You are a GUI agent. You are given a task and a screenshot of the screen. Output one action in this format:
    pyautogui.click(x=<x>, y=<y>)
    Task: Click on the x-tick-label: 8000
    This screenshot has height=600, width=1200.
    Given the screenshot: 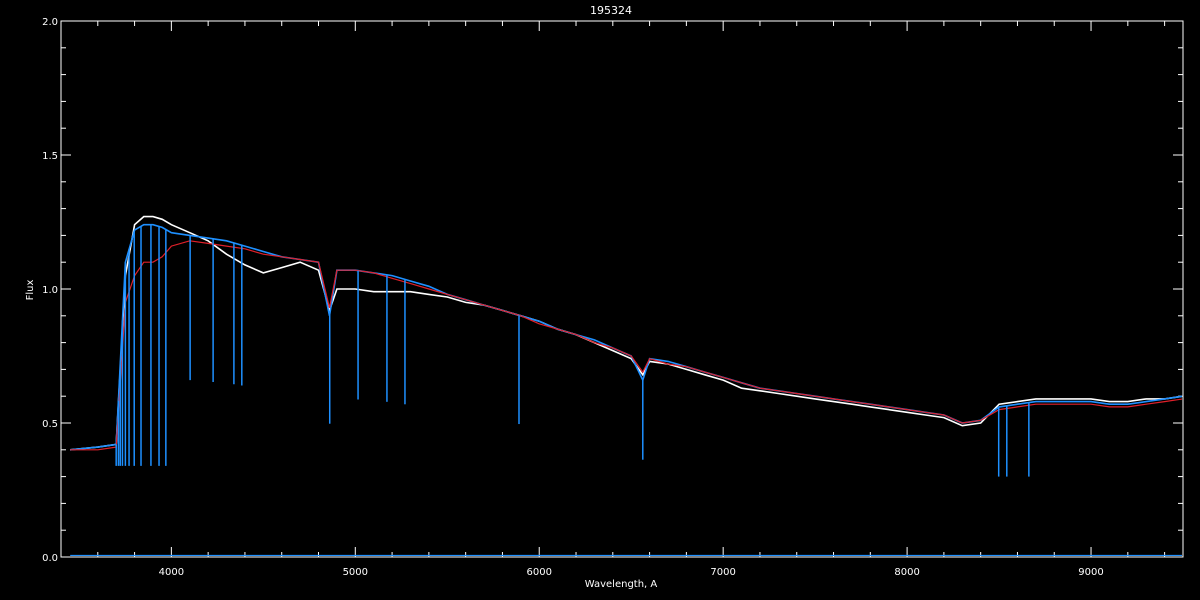 What is the action you would take?
    pyautogui.click(x=906, y=572)
    